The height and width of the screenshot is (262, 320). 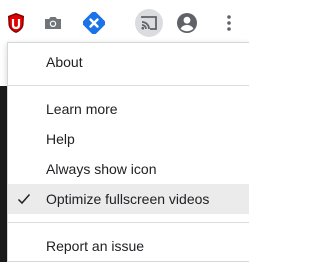 I want to click on menu-item-about: About, so click(x=128, y=62).